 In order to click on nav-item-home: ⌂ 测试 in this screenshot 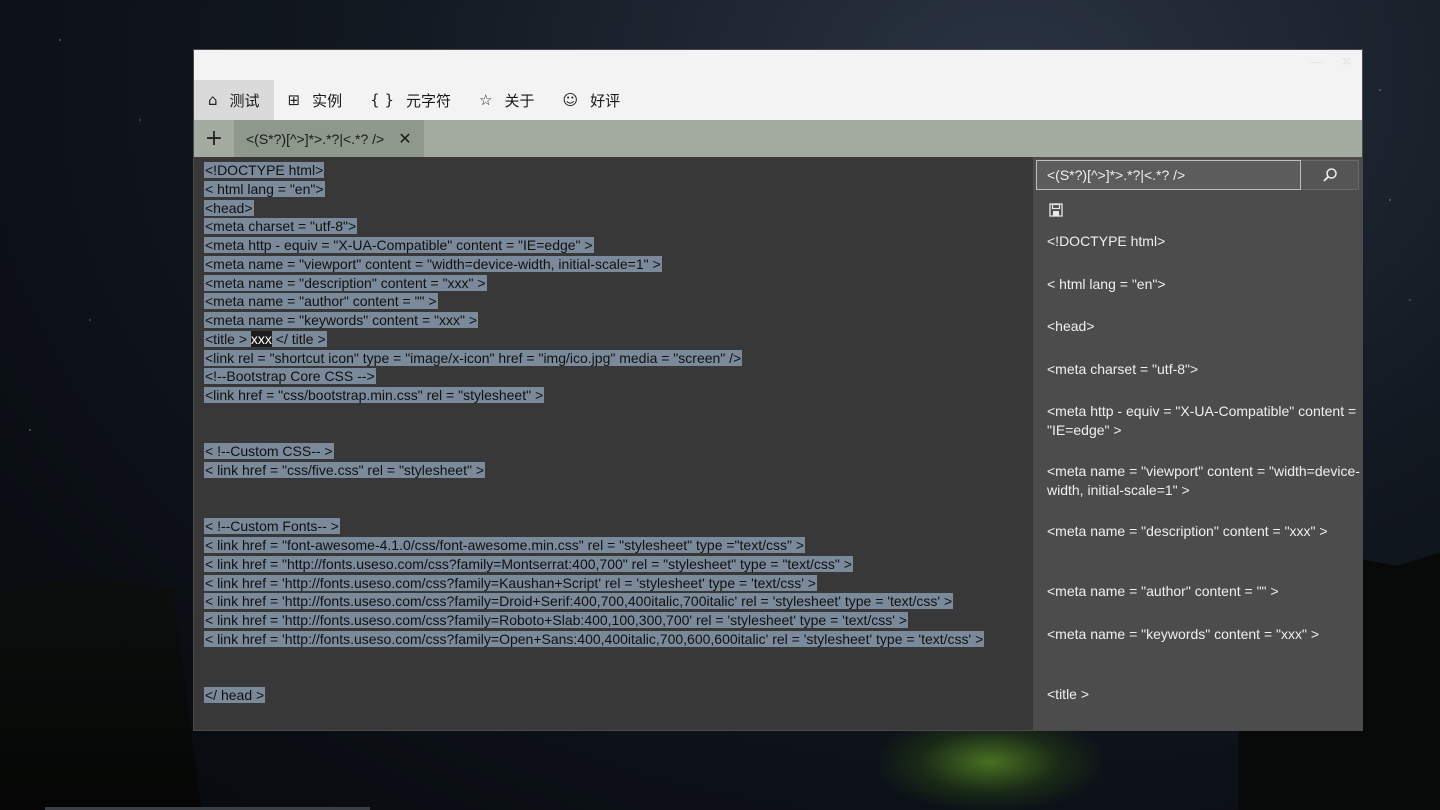, I will do `click(234, 100)`.